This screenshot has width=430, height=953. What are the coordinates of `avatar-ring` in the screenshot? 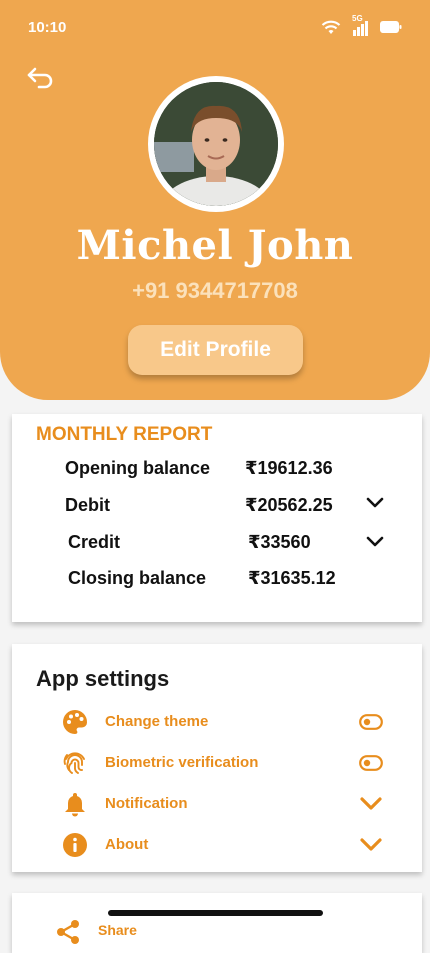 It's located at (216, 144).